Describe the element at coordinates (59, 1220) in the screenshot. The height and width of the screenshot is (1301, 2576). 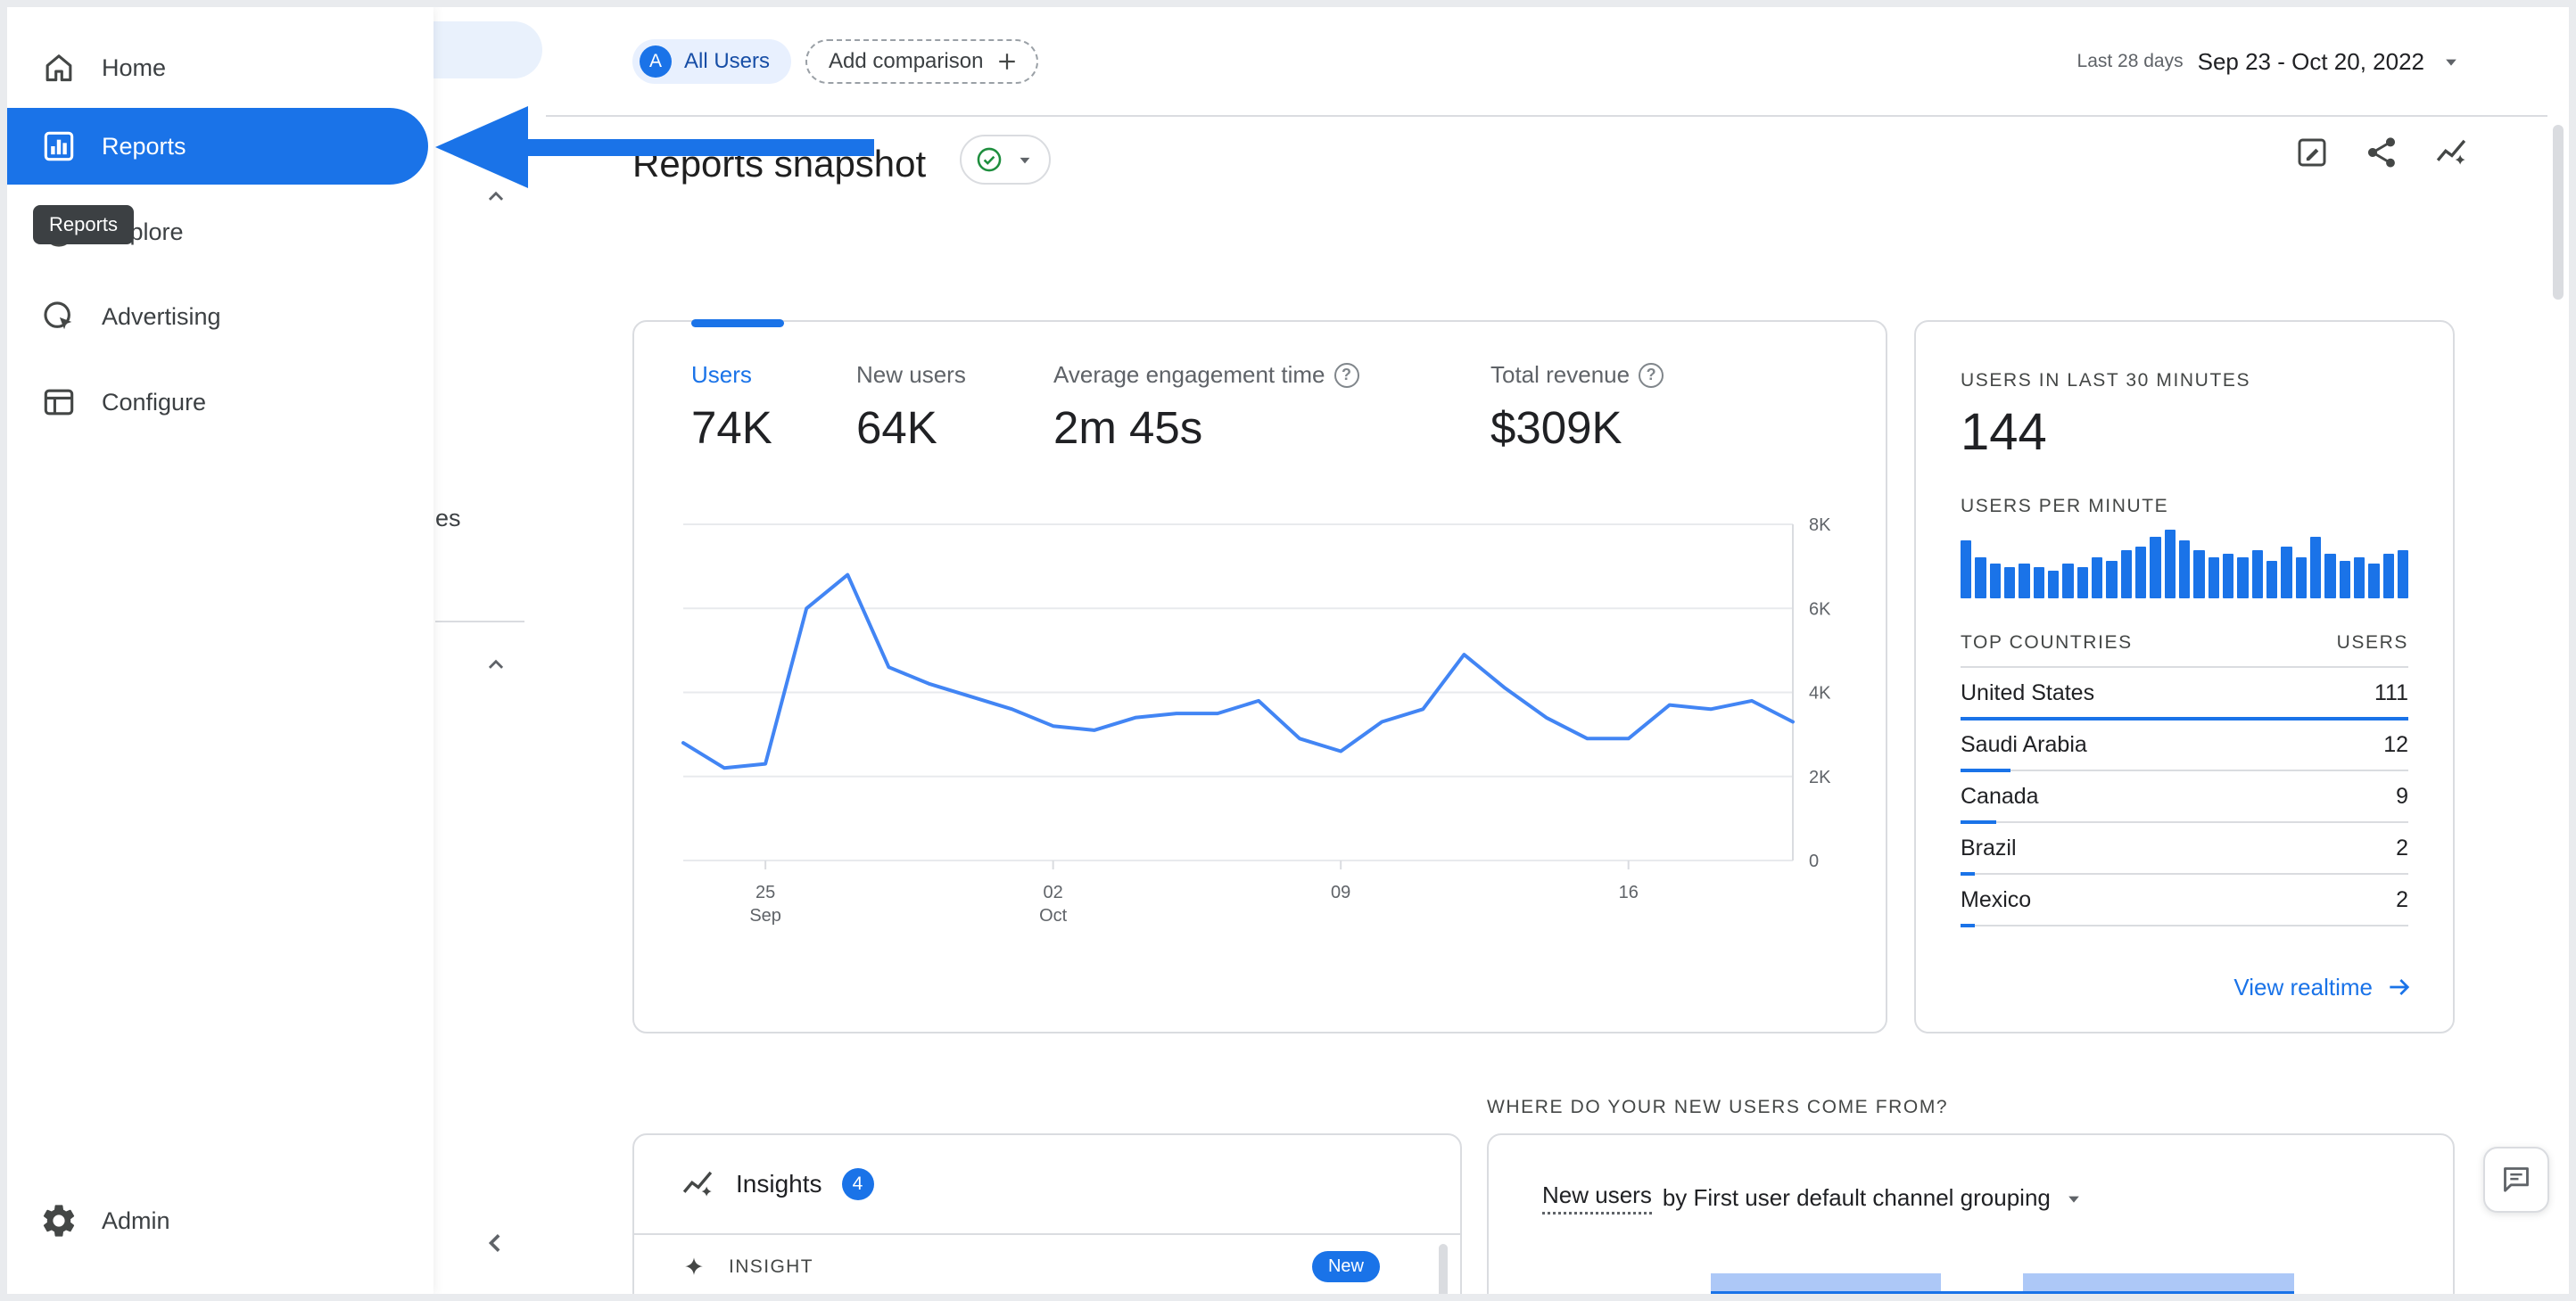
I see `gear-icon` at that location.